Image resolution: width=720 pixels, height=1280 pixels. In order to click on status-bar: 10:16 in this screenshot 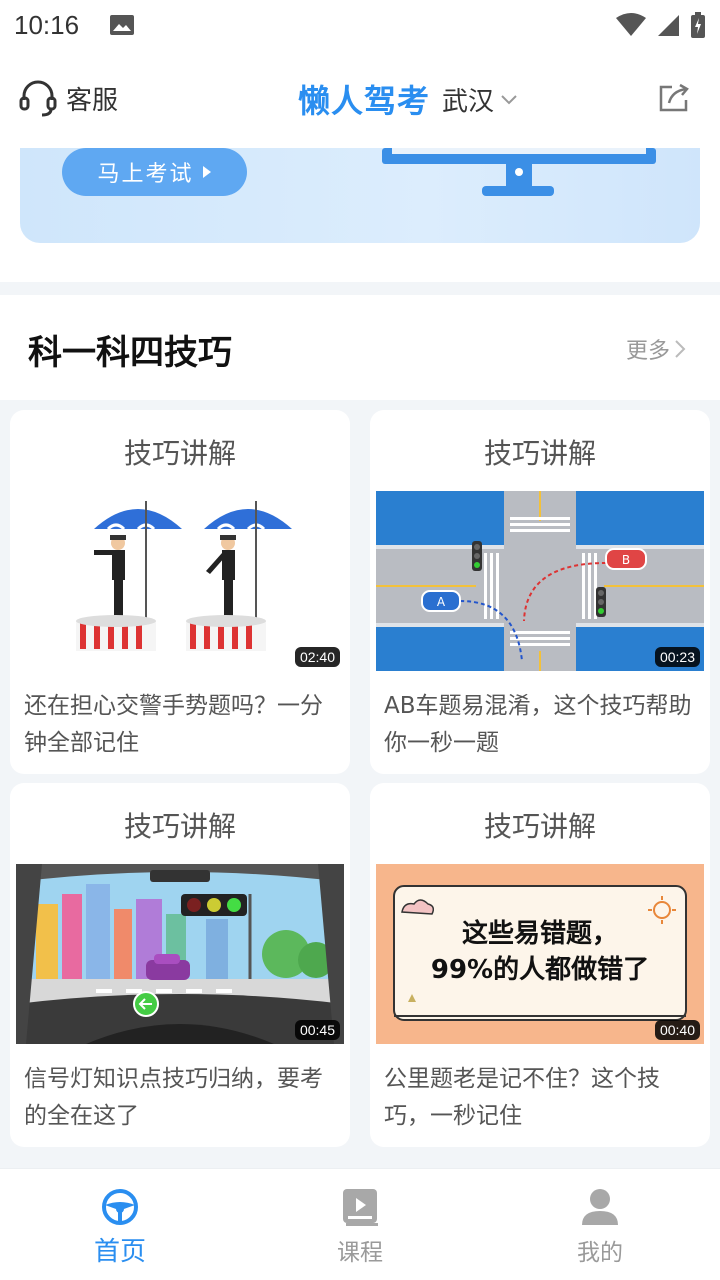, I will do `click(360, 25)`.